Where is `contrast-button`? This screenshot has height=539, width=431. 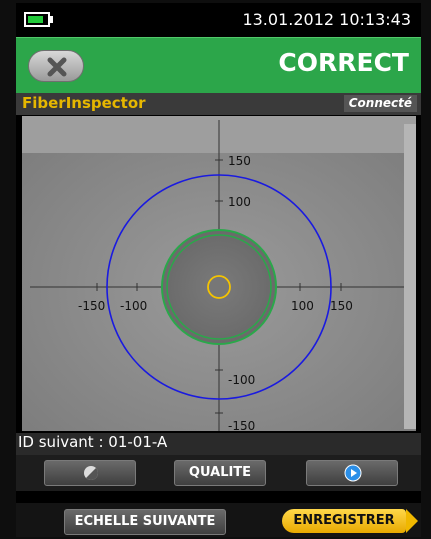
contrast-button is located at coordinates (90, 473).